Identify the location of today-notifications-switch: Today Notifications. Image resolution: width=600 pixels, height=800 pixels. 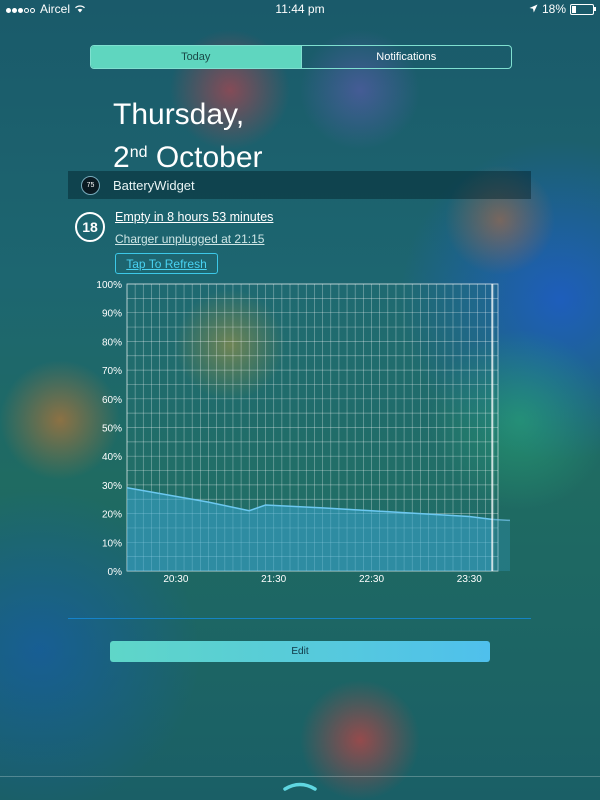
(301, 57).